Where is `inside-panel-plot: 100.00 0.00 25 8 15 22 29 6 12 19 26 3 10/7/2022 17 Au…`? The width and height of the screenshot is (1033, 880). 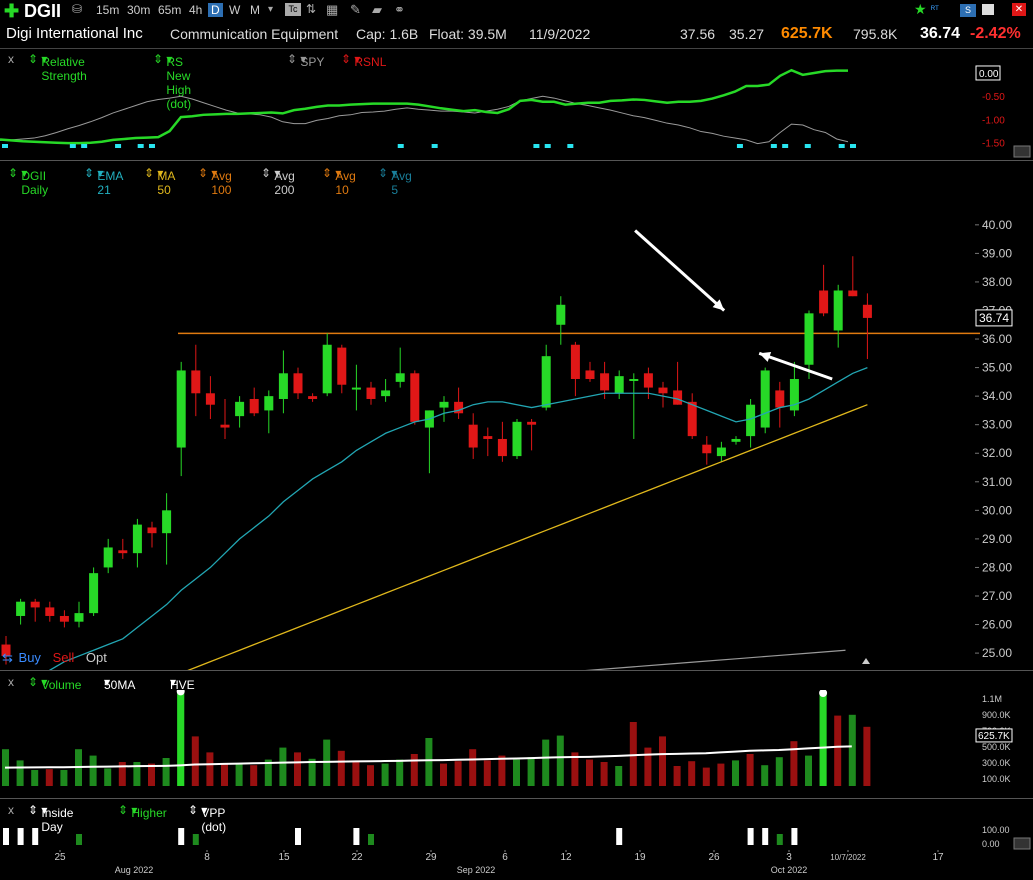
inside-panel-plot: 100.00 0.00 25 8 15 22 29 6 12 19 26 3 10/7/2022 17 Au… is located at coordinates (517, 850).